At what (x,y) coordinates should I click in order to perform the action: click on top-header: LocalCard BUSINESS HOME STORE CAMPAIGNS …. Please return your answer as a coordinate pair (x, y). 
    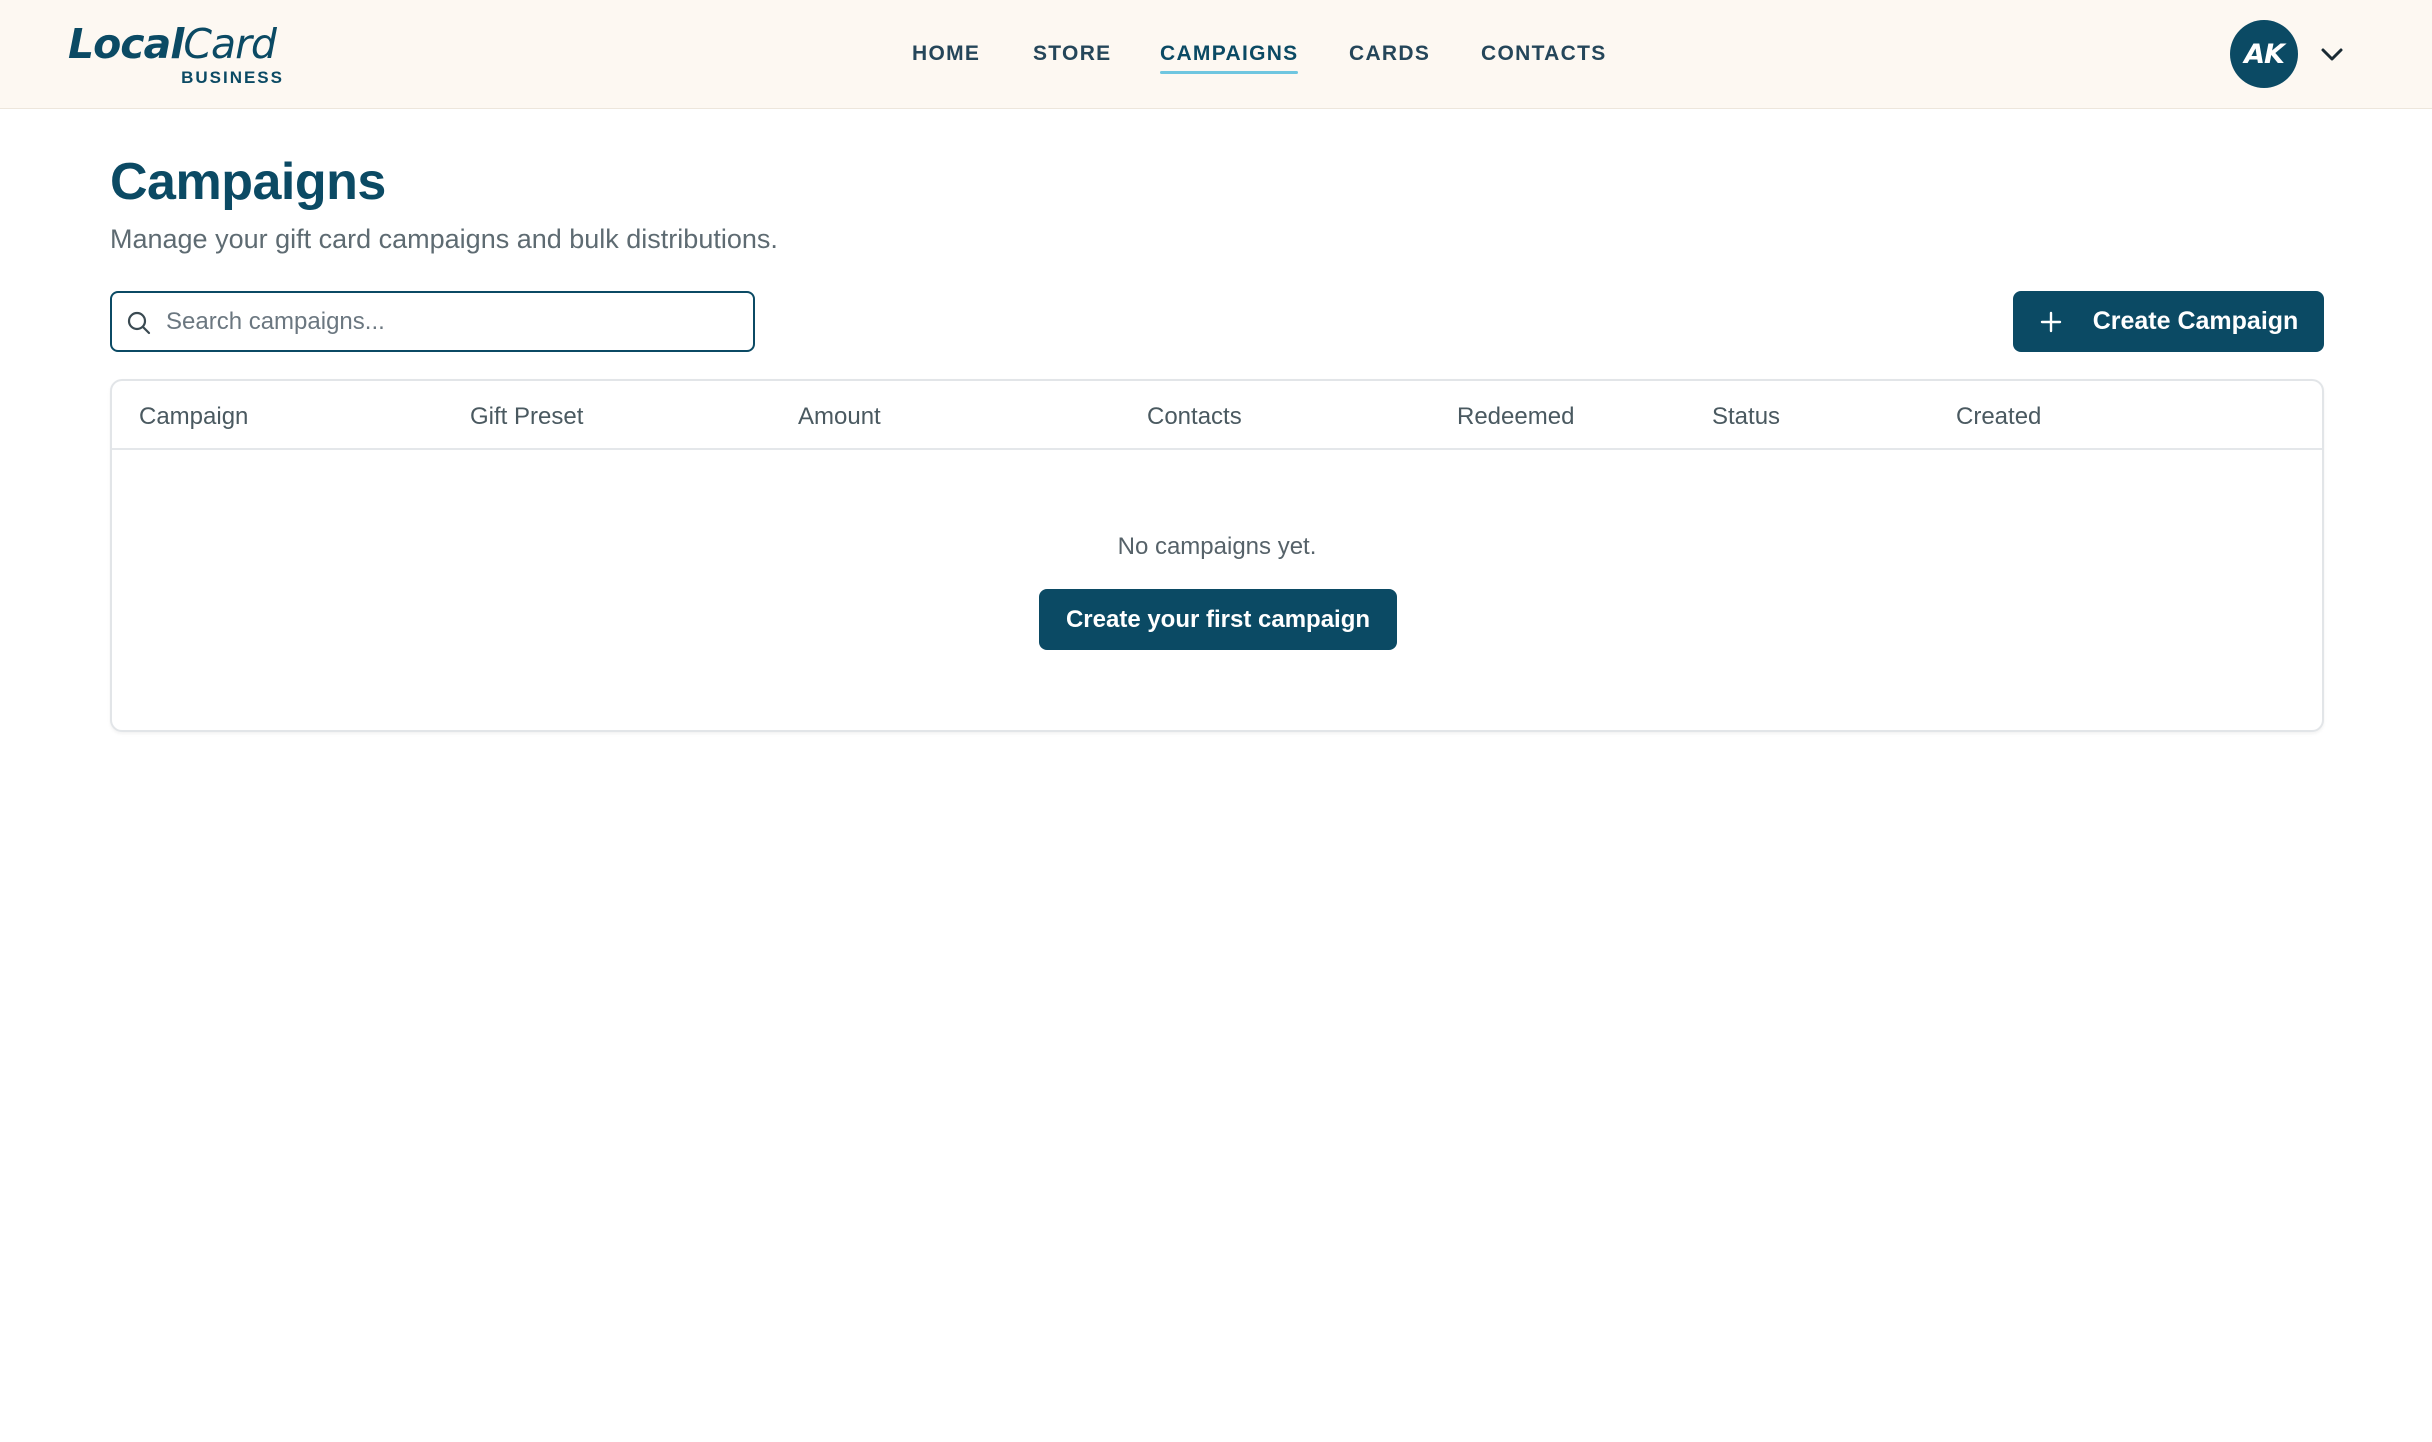
    Looking at the image, I should click on (1216, 54).